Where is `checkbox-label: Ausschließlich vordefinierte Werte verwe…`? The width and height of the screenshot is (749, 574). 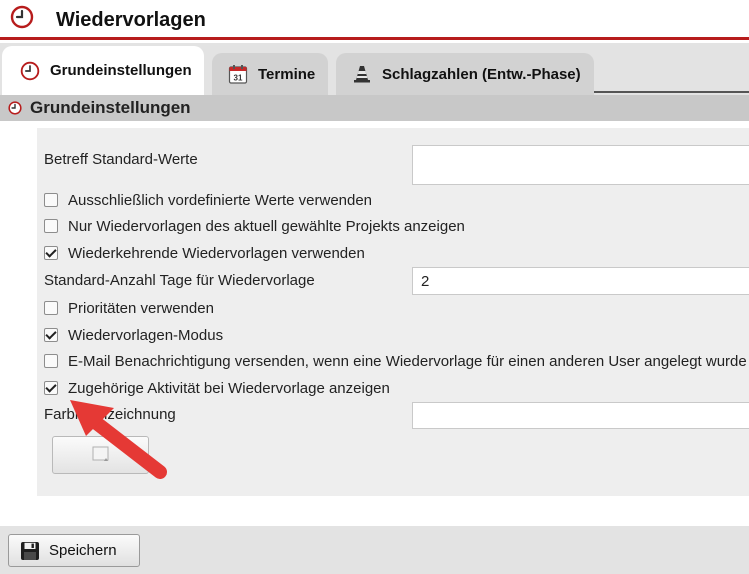 checkbox-label: Ausschließlich vordefinierte Werte verwe… is located at coordinates (220, 200).